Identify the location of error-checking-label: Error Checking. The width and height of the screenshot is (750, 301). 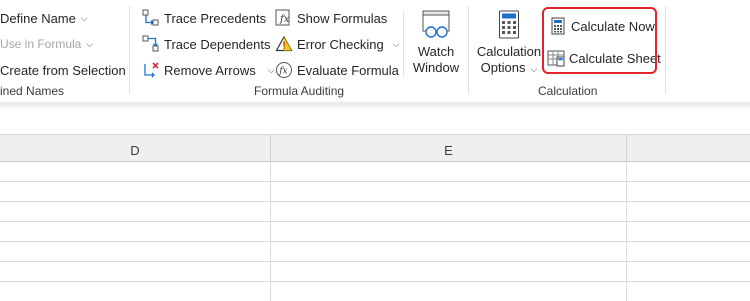
(340, 44).